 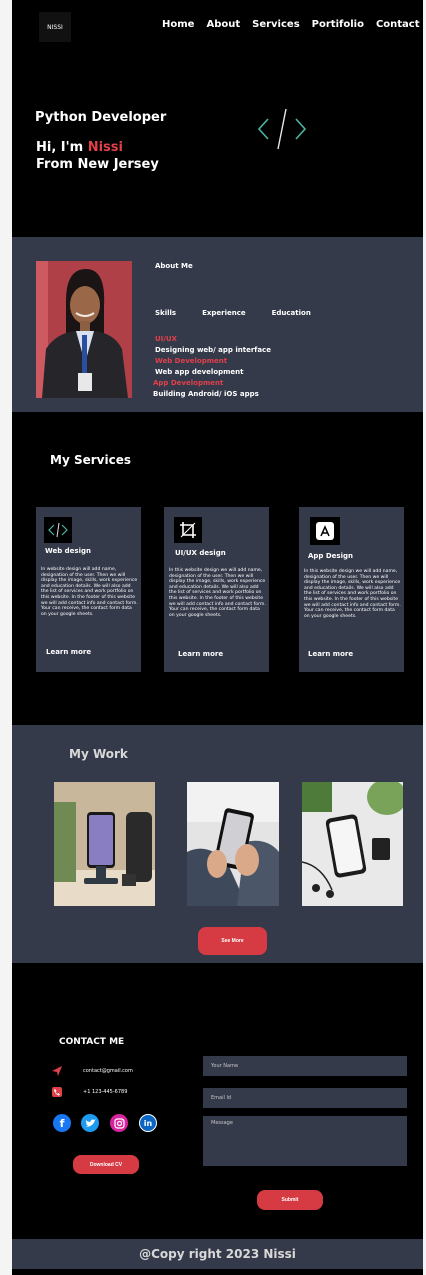 I want to click on instagram-icon, so click(x=119, y=1123).